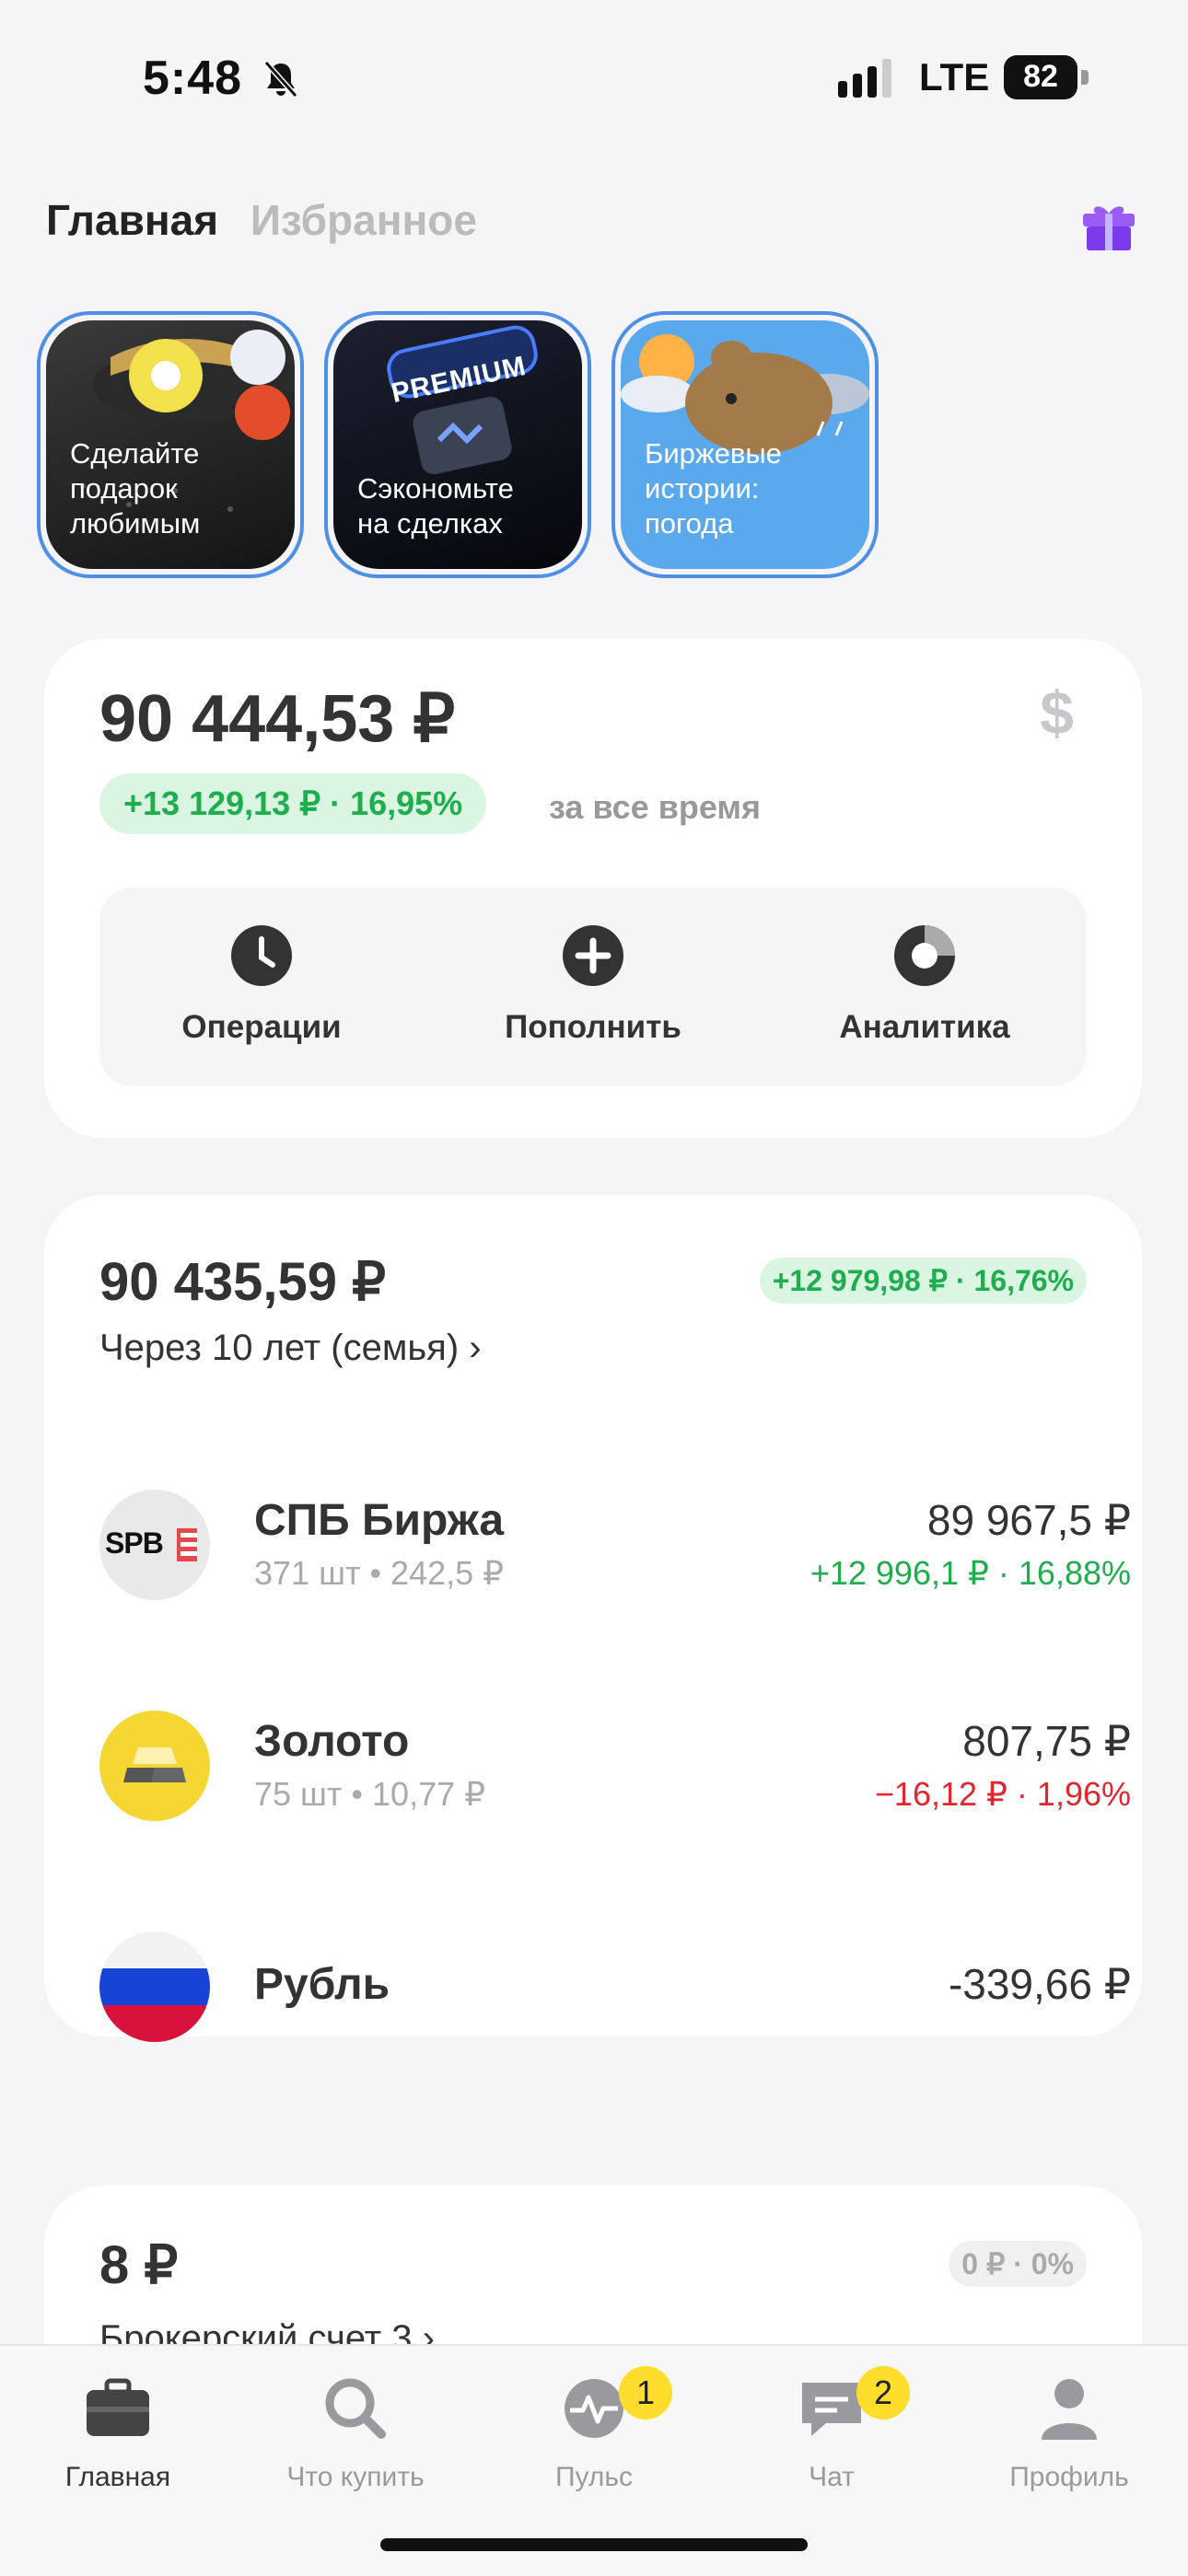 This screenshot has height=2576, width=1188. Describe the element at coordinates (370, 1794) in the screenshot. I see `holding-detail: 75 шт • 10,77 ₽` at that location.